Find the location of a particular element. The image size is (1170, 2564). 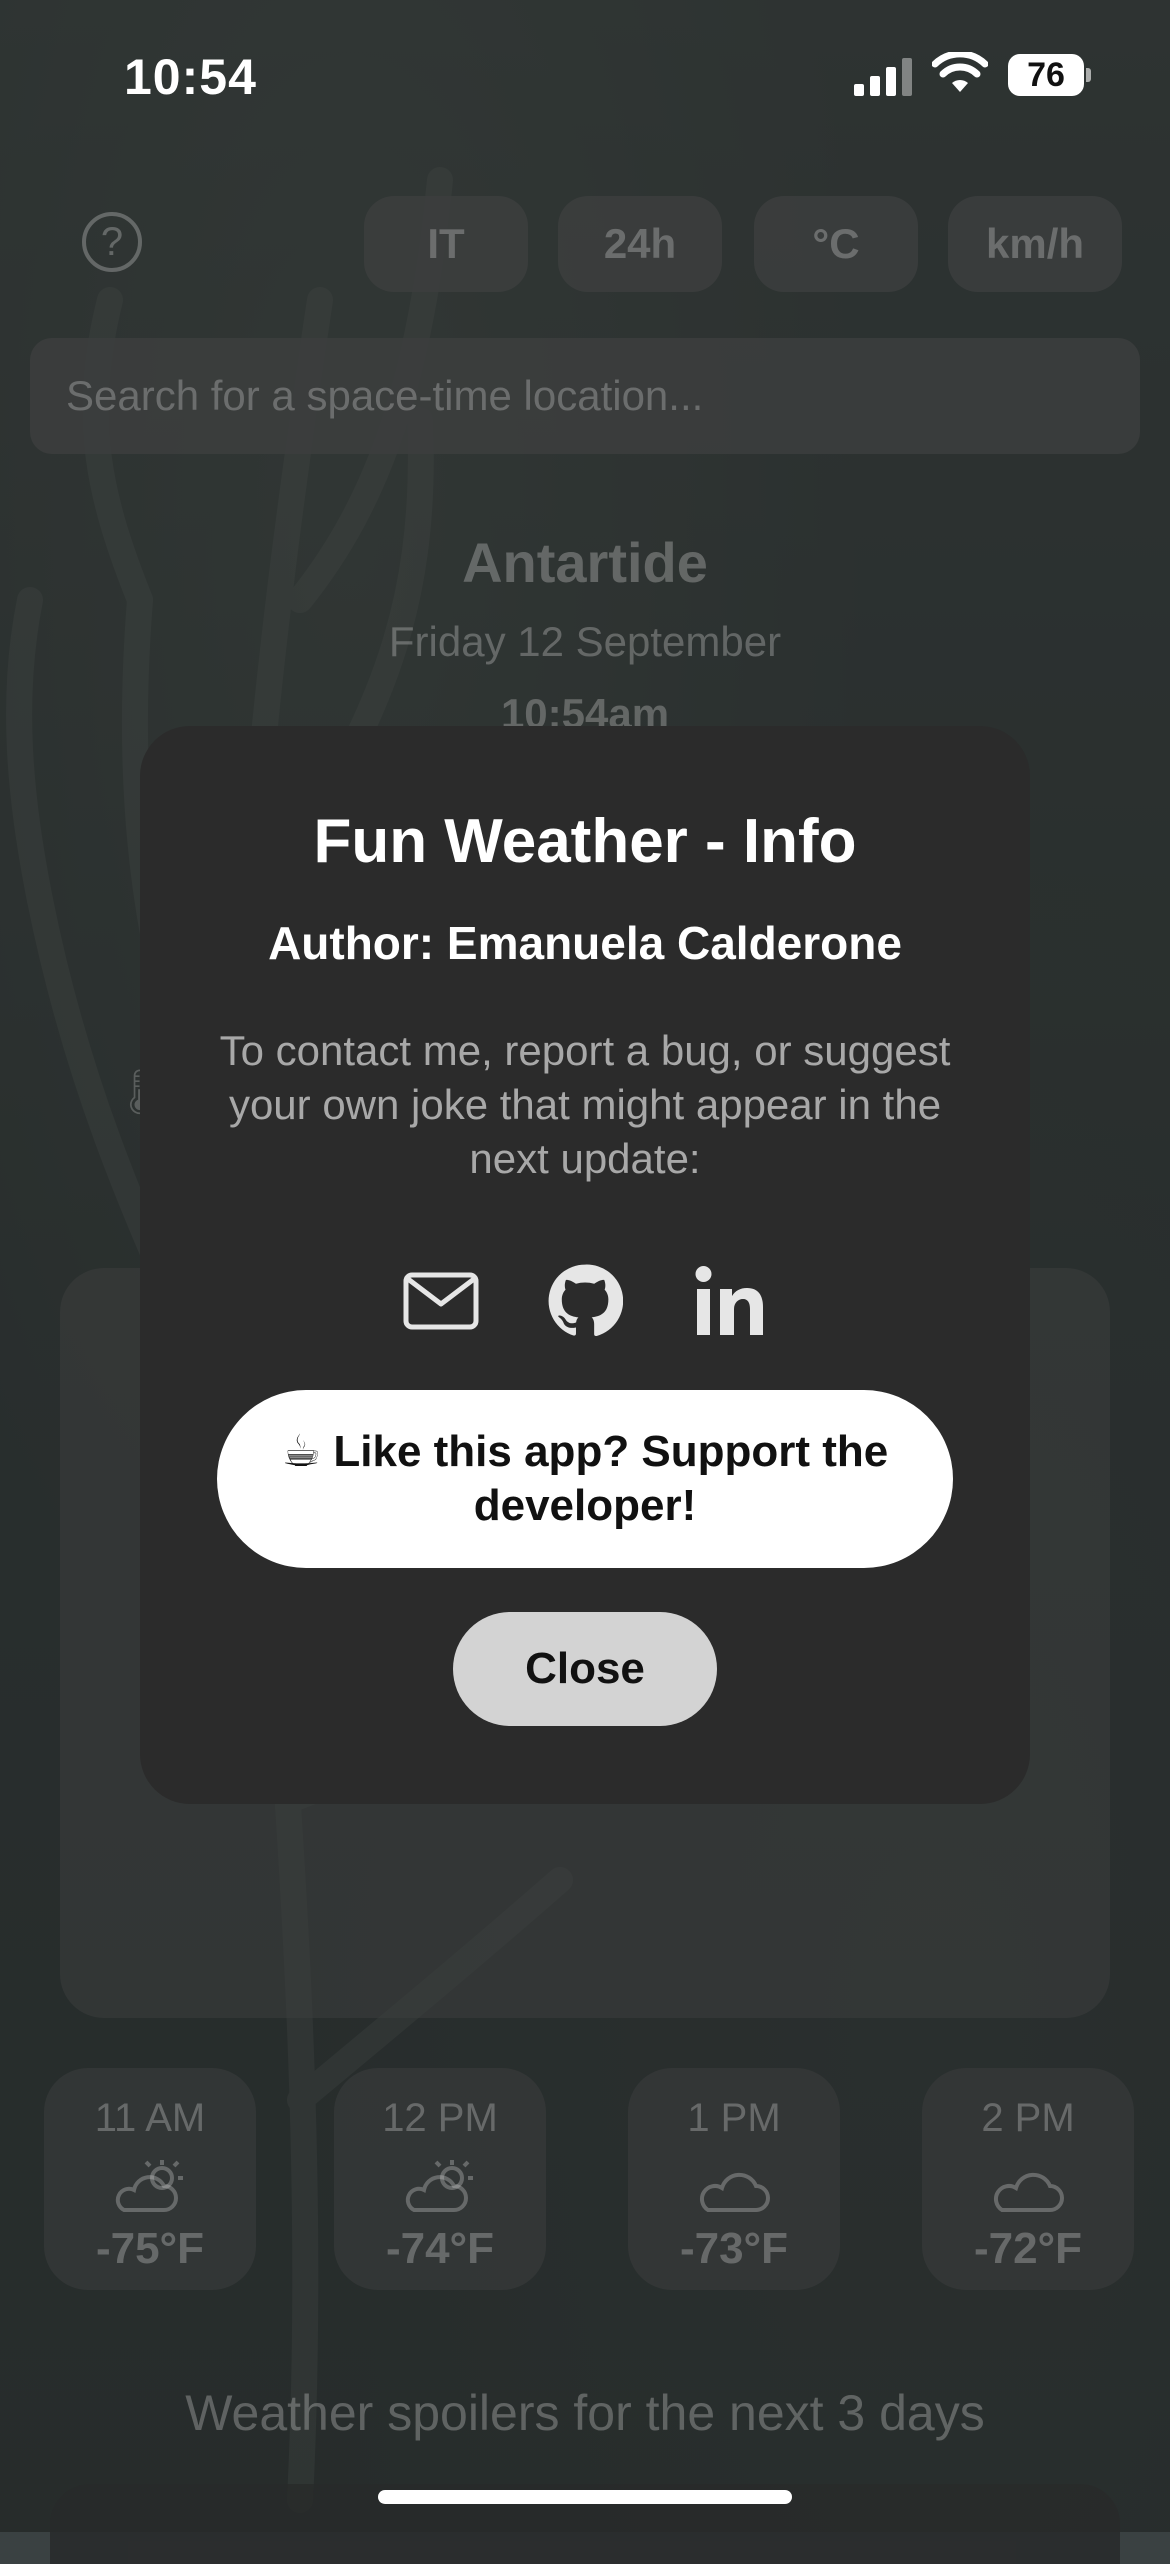

mail-icon is located at coordinates (441, 1301).